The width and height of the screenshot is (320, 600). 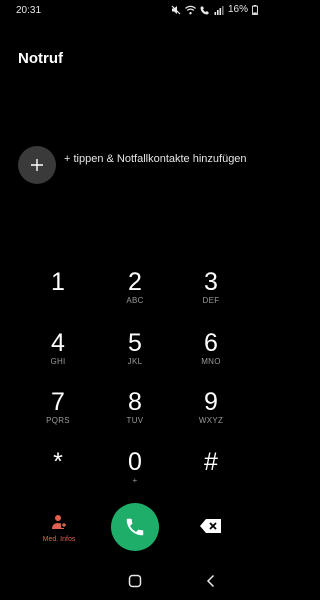 What do you see at coordinates (211, 361) in the screenshot?
I see `key-letters: MNO` at bounding box center [211, 361].